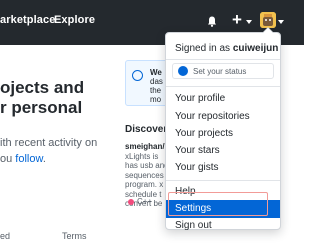  What do you see at coordinates (29, 159) in the screenshot?
I see `follow-link: follow` at bounding box center [29, 159].